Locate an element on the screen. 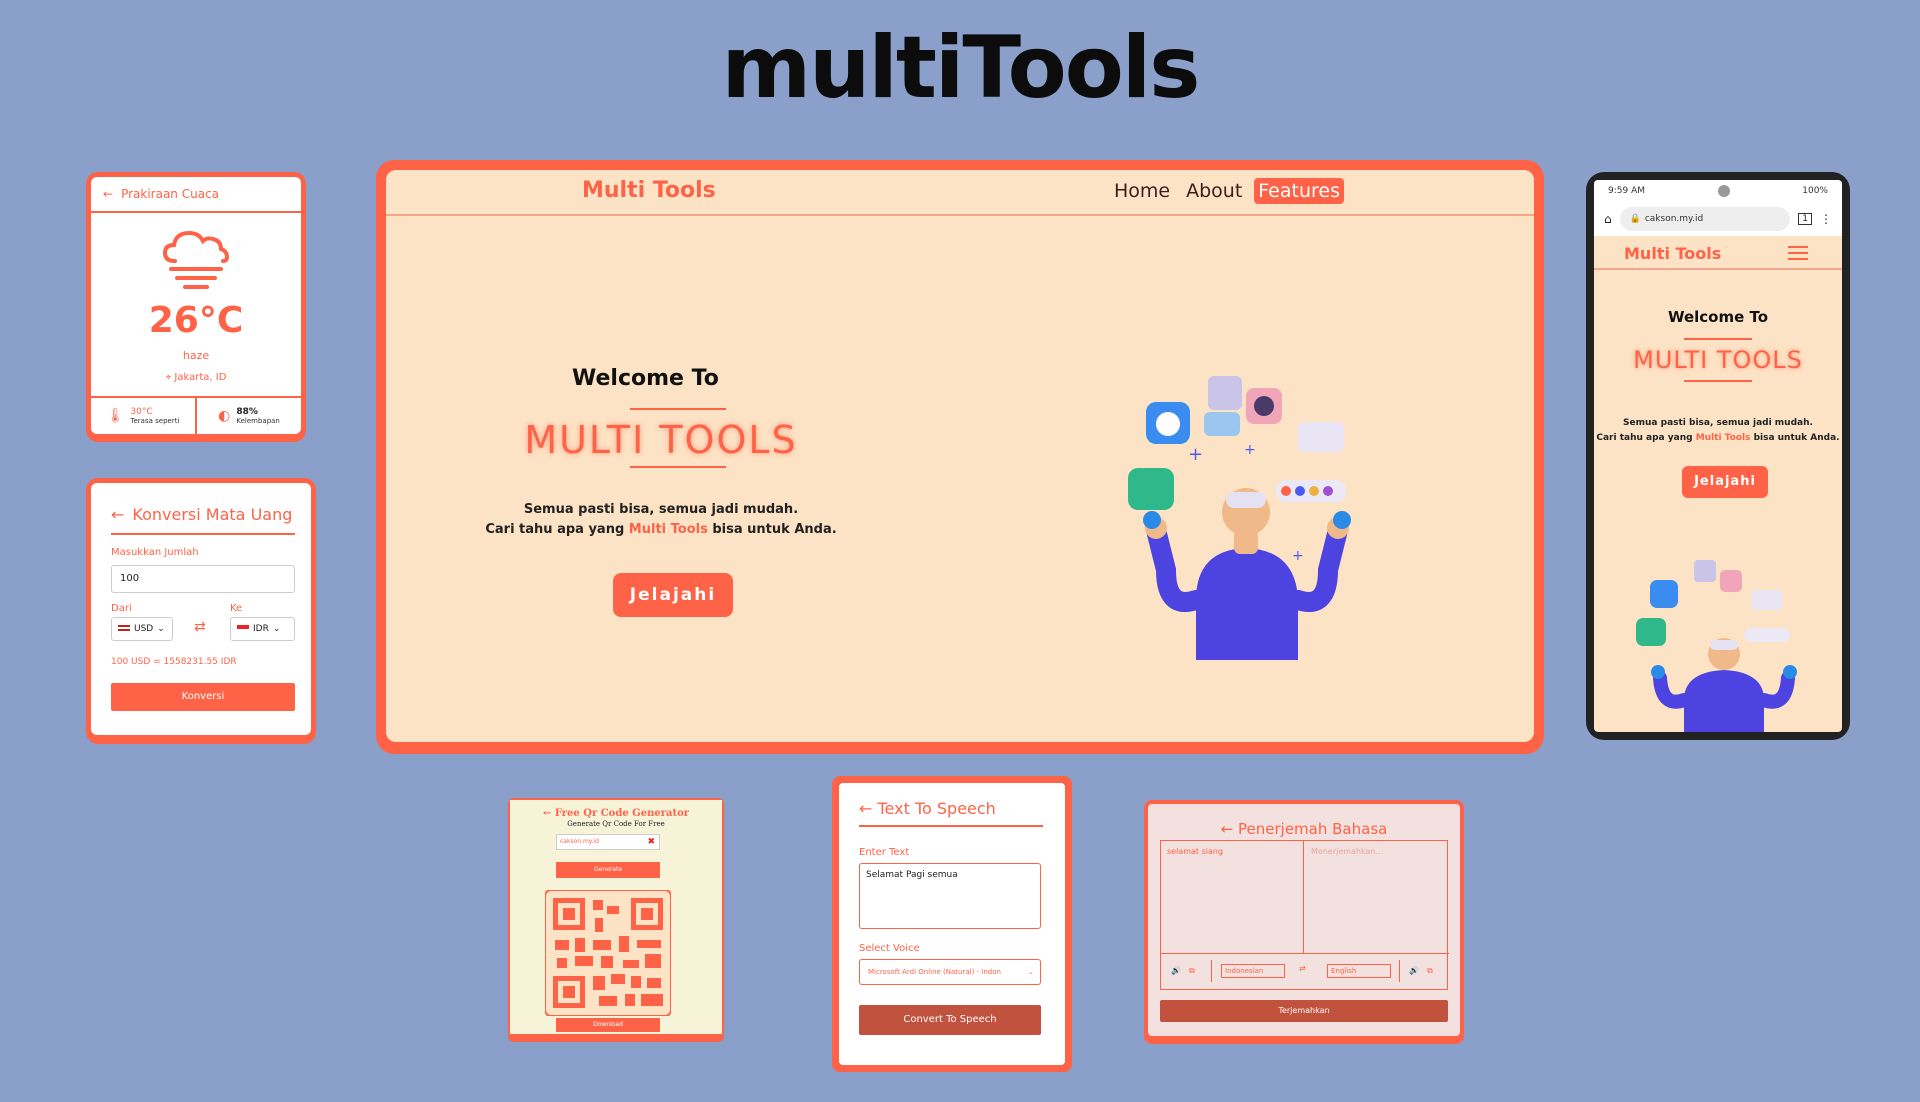  nav-about: About is located at coordinates (1214, 191).